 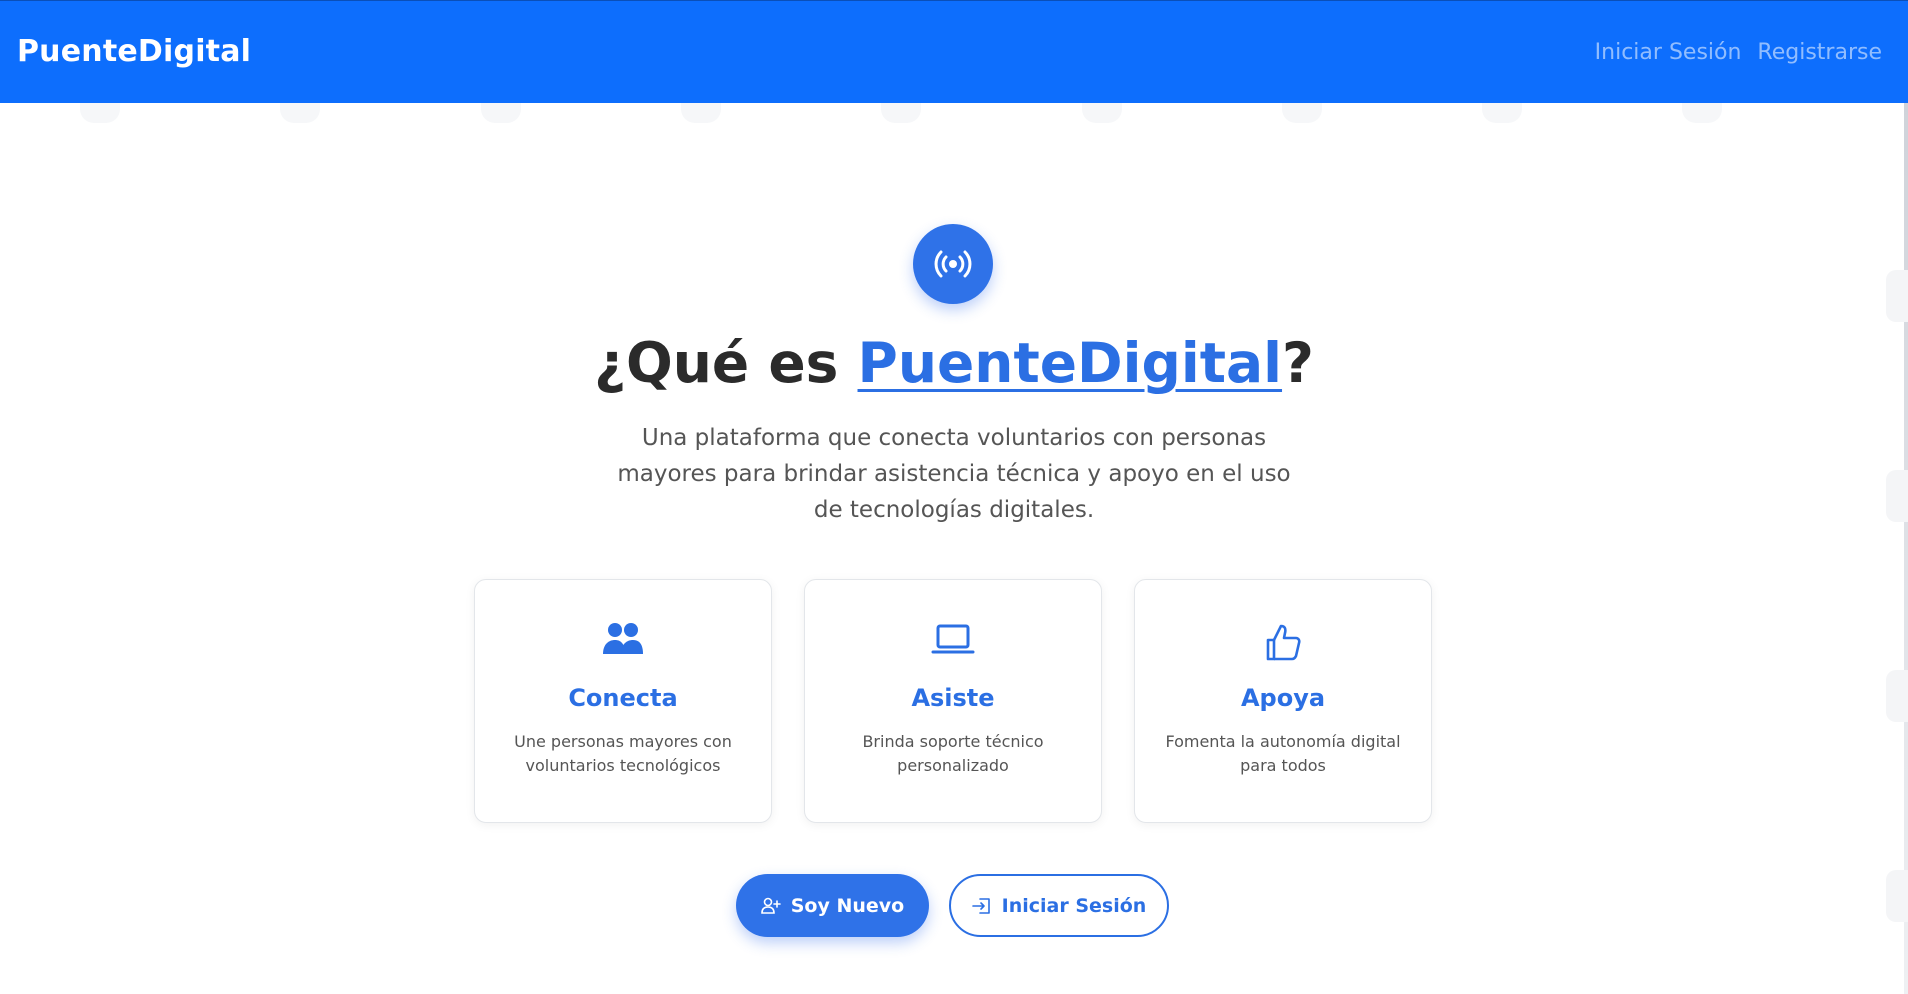 What do you see at coordinates (134, 51) in the screenshot?
I see `brand-logo: PuenteDigital` at bounding box center [134, 51].